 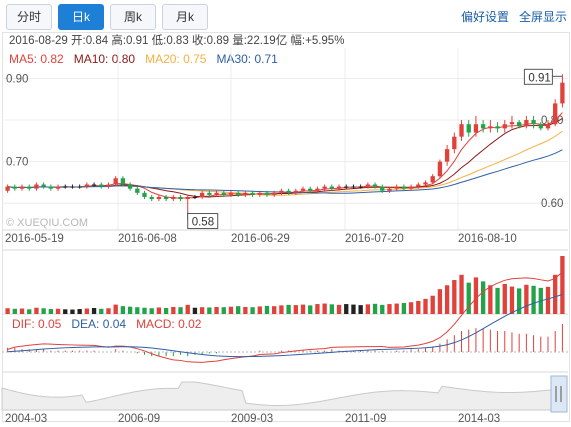 I want to click on y-tick-label: 0.90, so click(x=17, y=79).